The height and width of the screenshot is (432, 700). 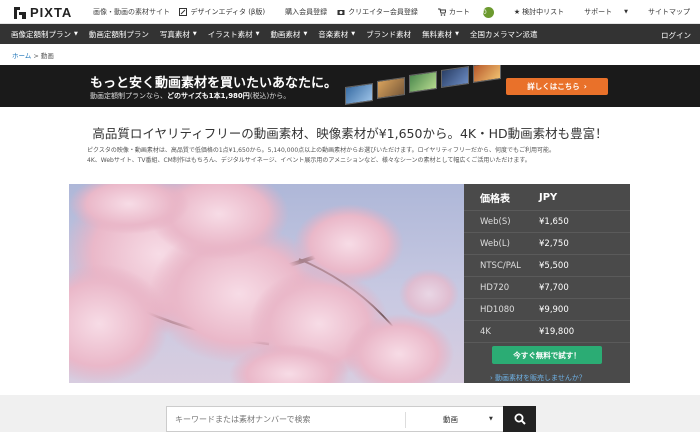 What do you see at coordinates (517, 12) in the screenshot?
I see `star-icon: ★` at bounding box center [517, 12].